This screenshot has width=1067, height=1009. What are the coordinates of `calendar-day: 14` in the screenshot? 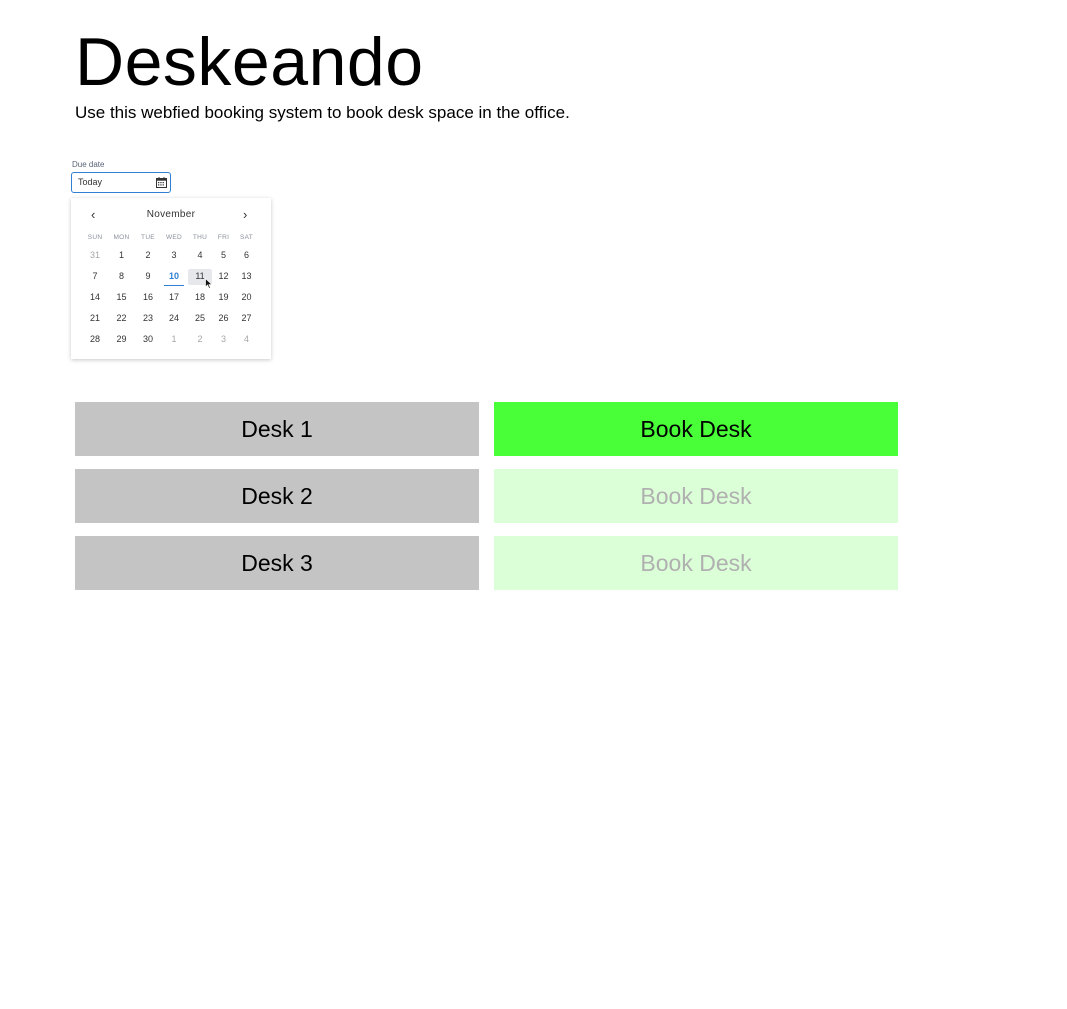 It's located at (95, 298).